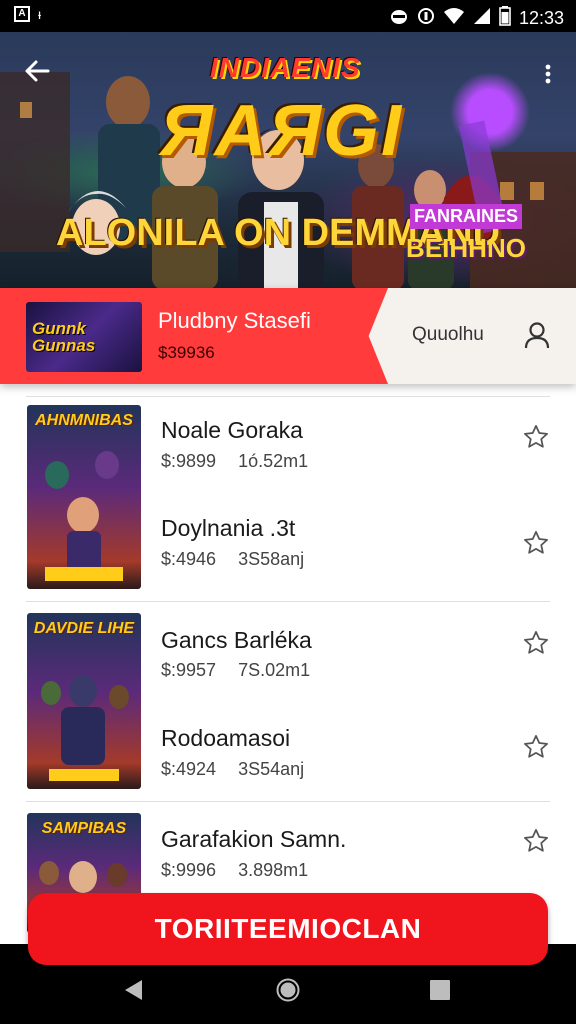 The width and height of the screenshot is (576, 1024). I want to click on featured-title: Pludbny Stasefi, so click(234, 320).